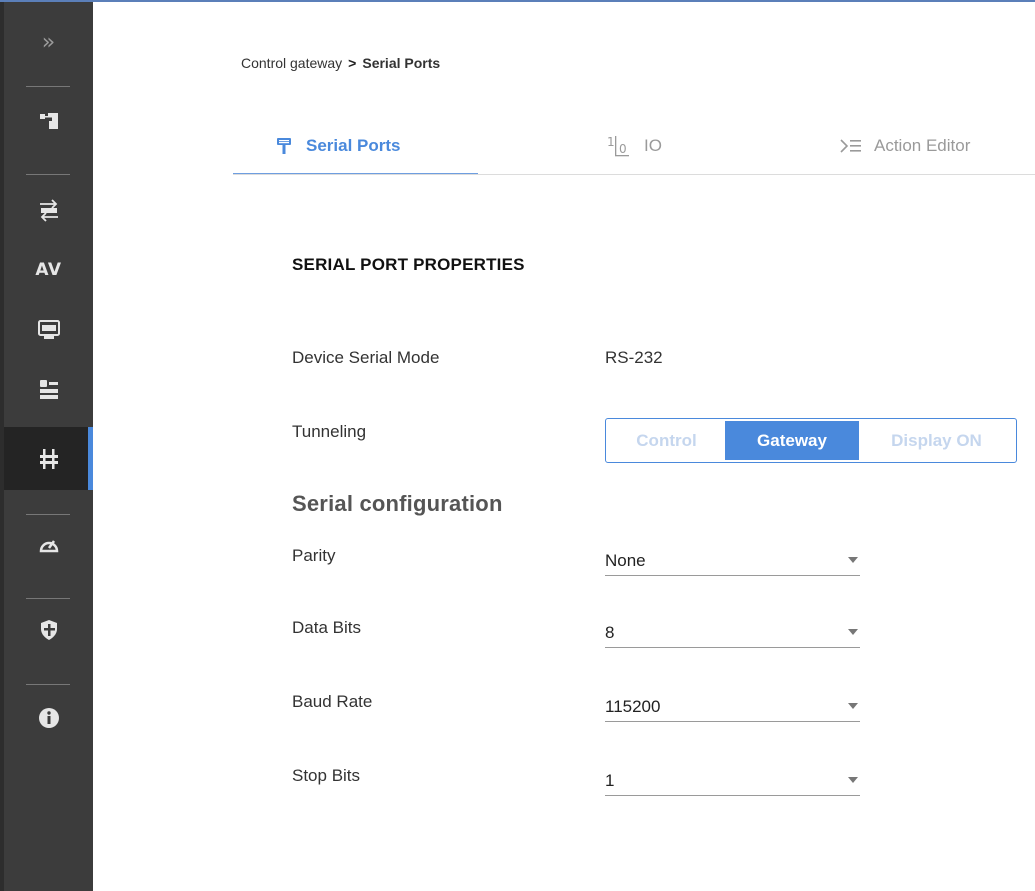  What do you see at coordinates (517, 1) in the screenshot?
I see `top-border` at bounding box center [517, 1].